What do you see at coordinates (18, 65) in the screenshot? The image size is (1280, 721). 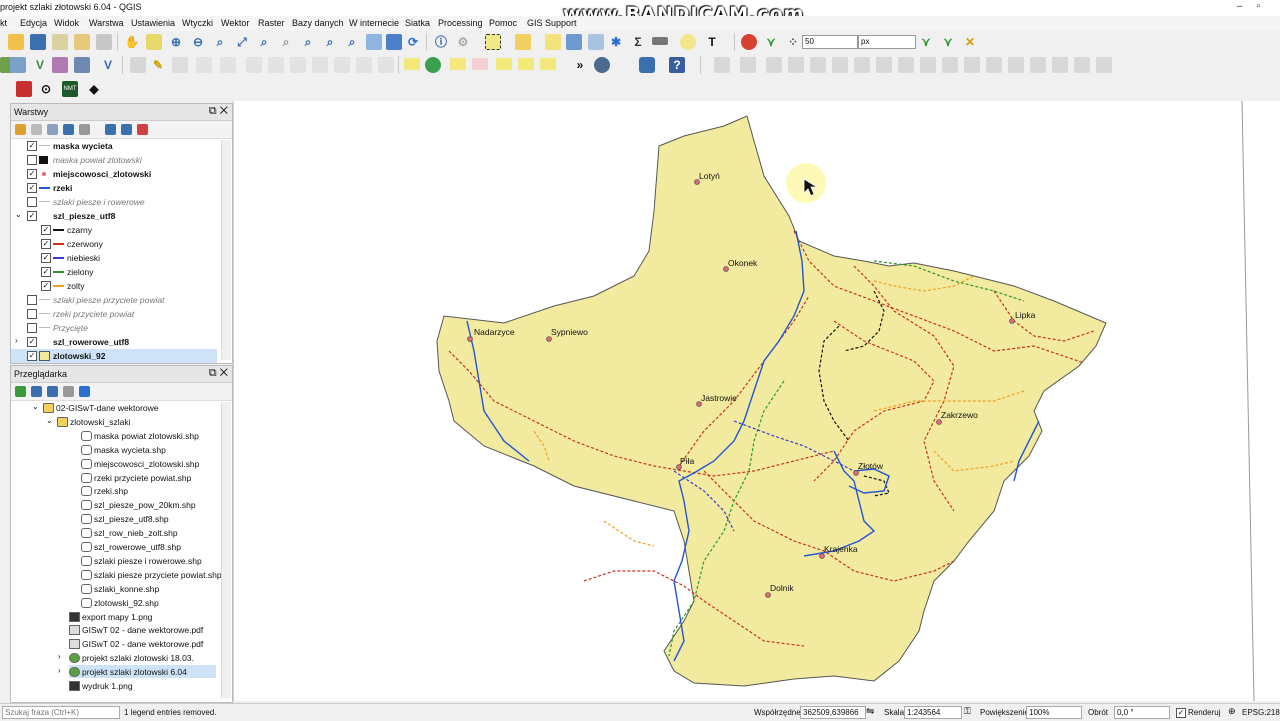 I see `add-raster-icon` at bounding box center [18, 65].